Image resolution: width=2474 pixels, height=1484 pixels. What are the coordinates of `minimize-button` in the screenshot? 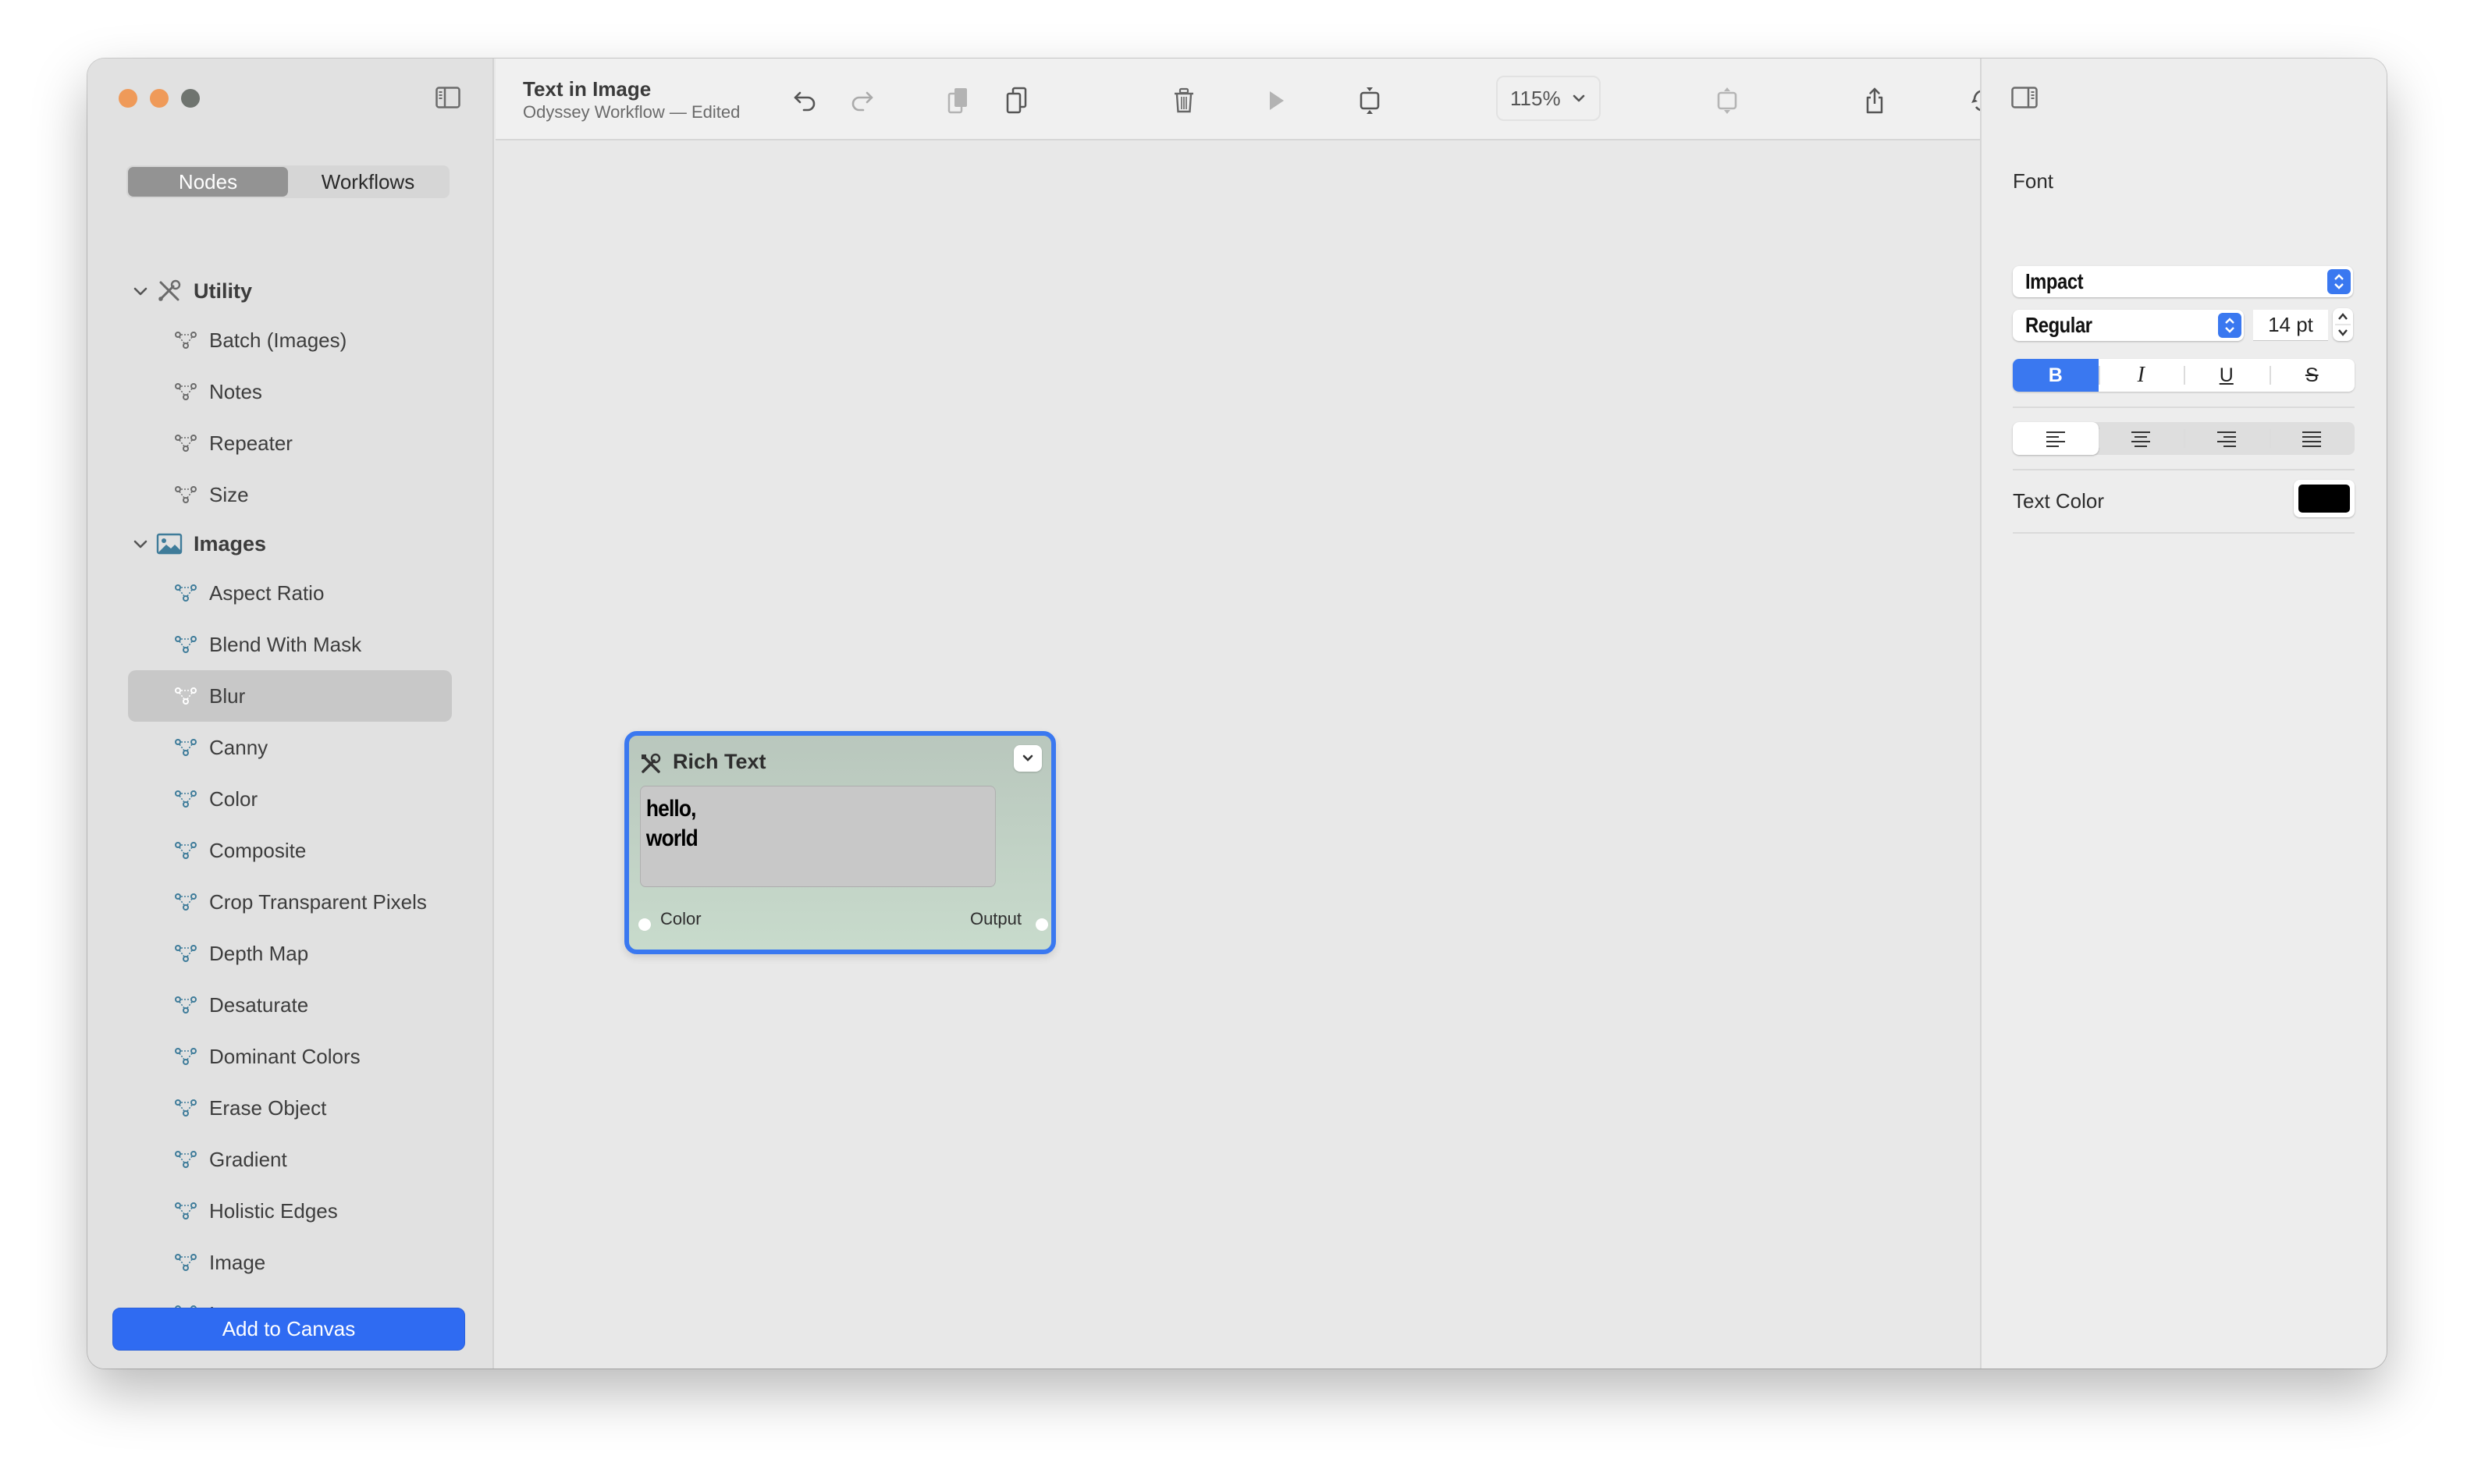 It's located at (159, 99).